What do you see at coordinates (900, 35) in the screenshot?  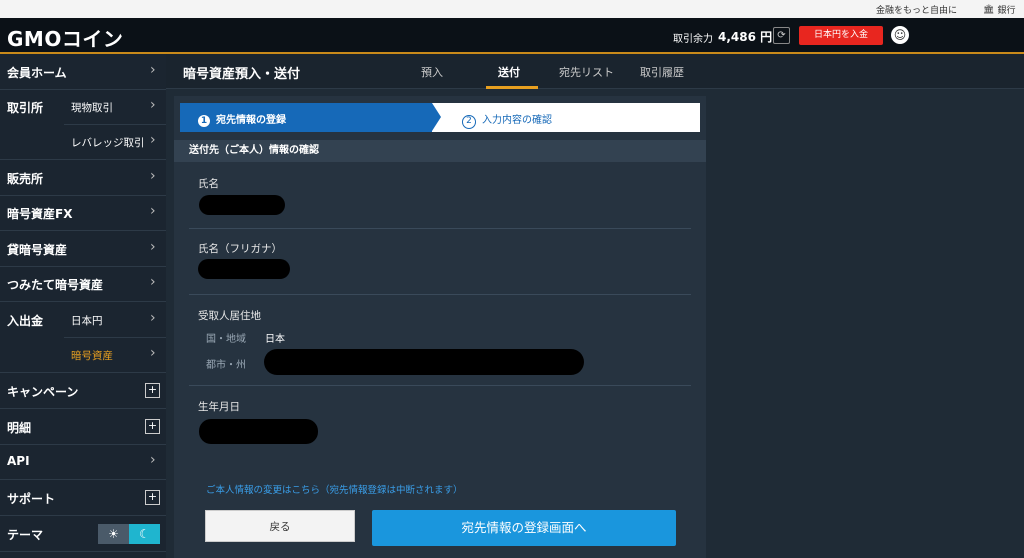 I see `user-avatar-icon: ☺` at bounding box center [900, 35].